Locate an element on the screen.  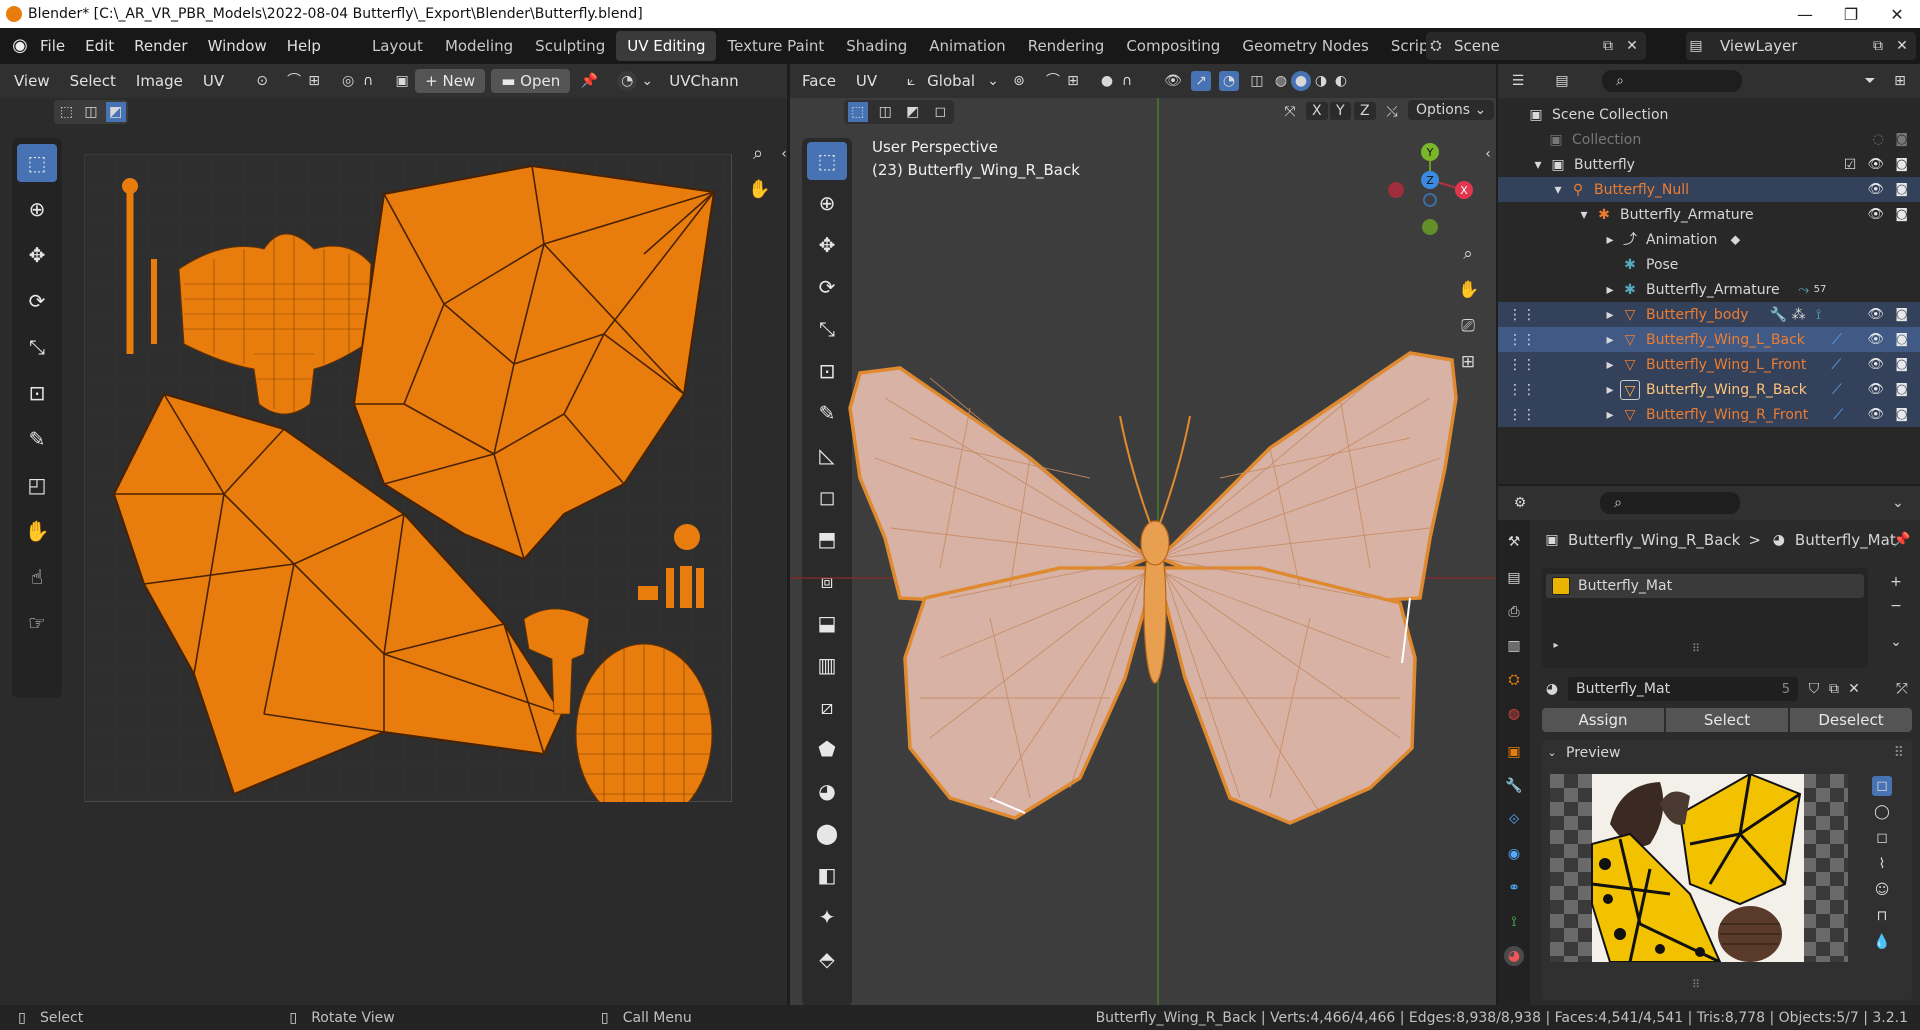
viewport-menu-face: Face is located at coordinates (819, 81).